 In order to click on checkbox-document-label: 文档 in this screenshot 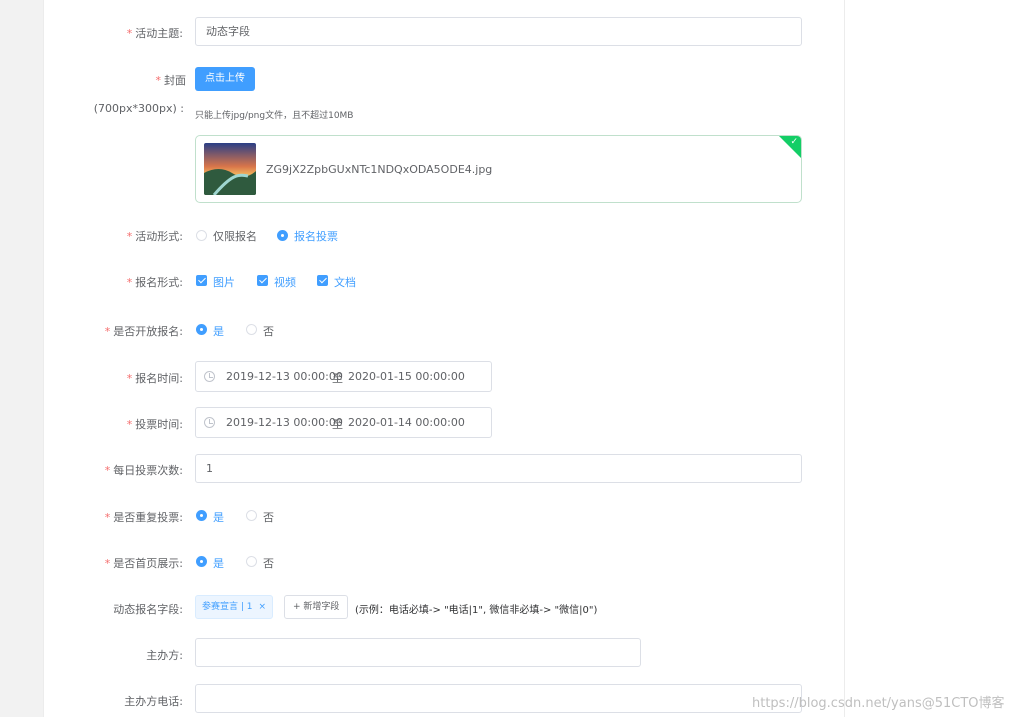, I will do `click(345, 282)`.